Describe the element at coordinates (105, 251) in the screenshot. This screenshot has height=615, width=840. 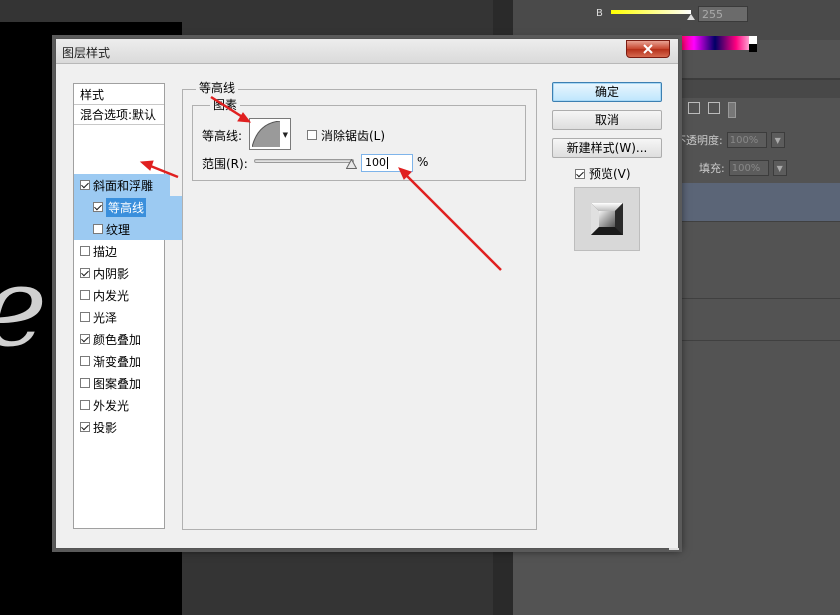
I see `stroke-label: 描边` at that location.